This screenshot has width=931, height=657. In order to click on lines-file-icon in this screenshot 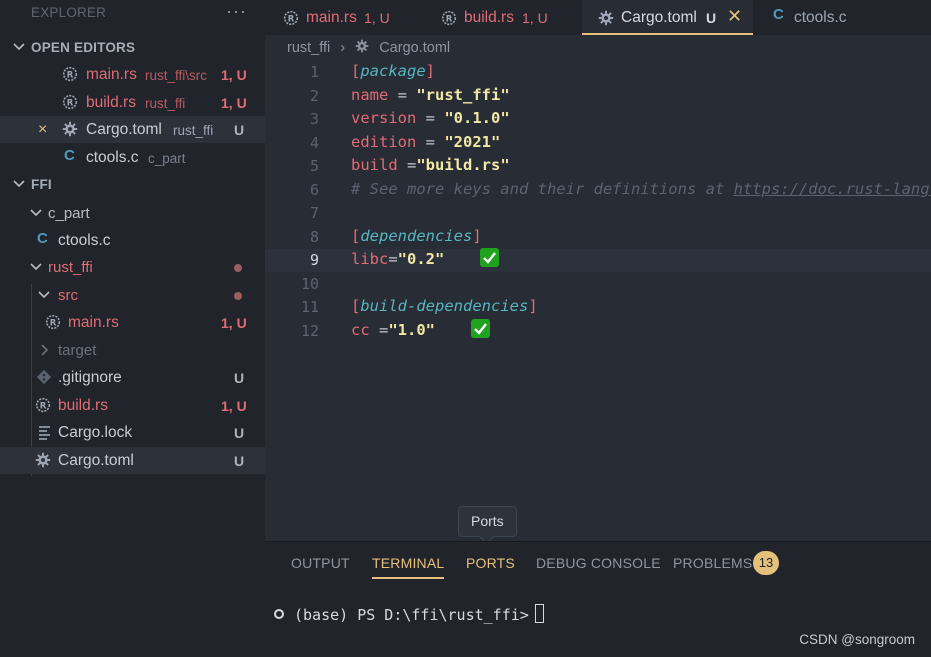, I will do `click(46, 432)`.